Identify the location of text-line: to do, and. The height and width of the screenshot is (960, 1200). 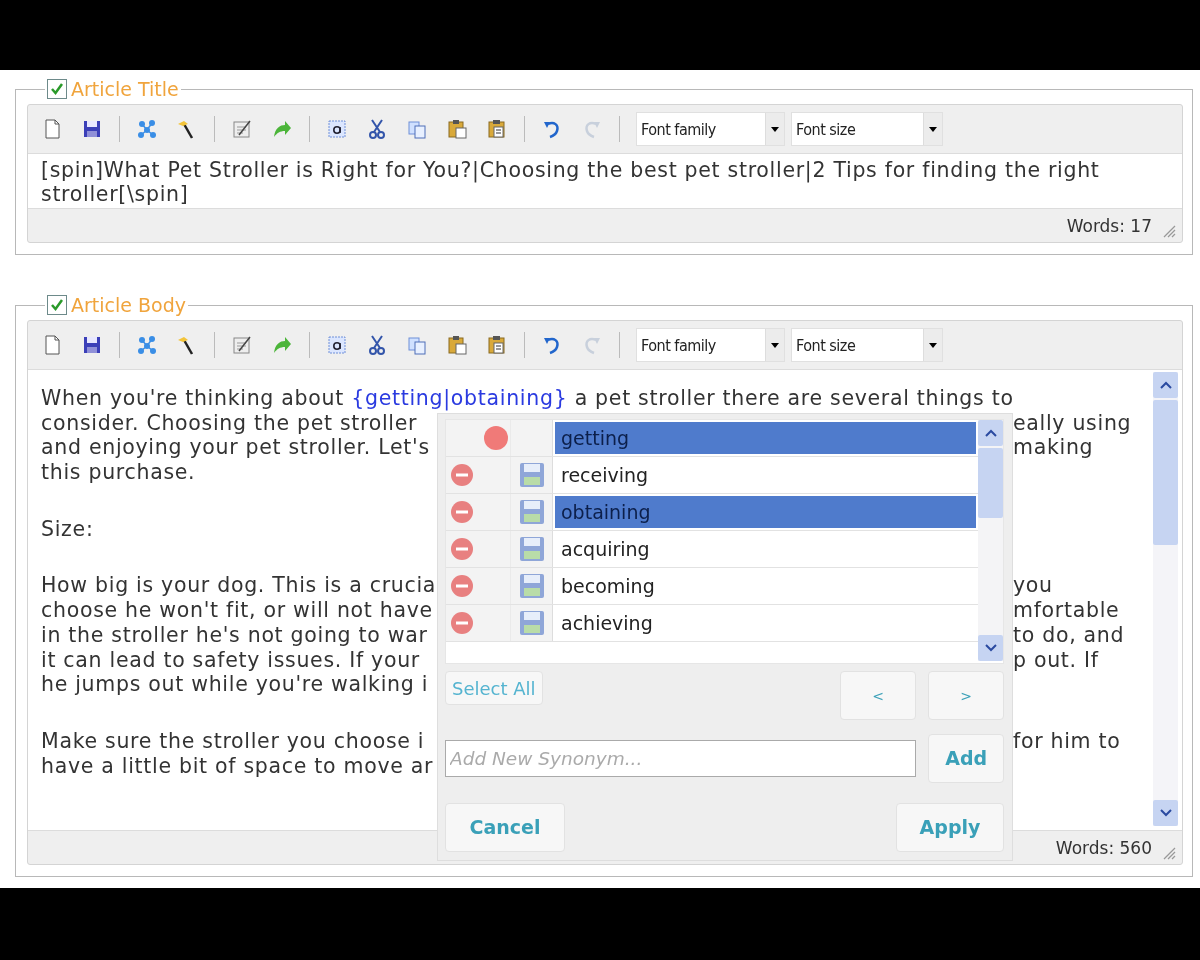
(1069, 635).